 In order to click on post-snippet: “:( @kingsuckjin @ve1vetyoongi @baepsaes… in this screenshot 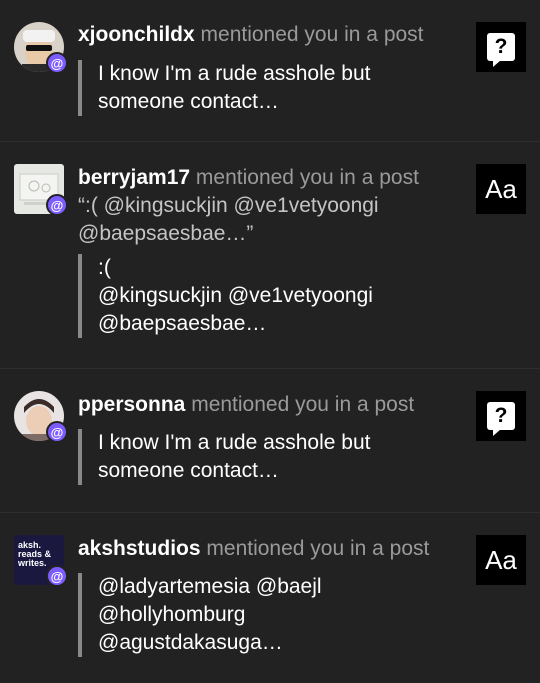, I will do `click(228, 219)`.